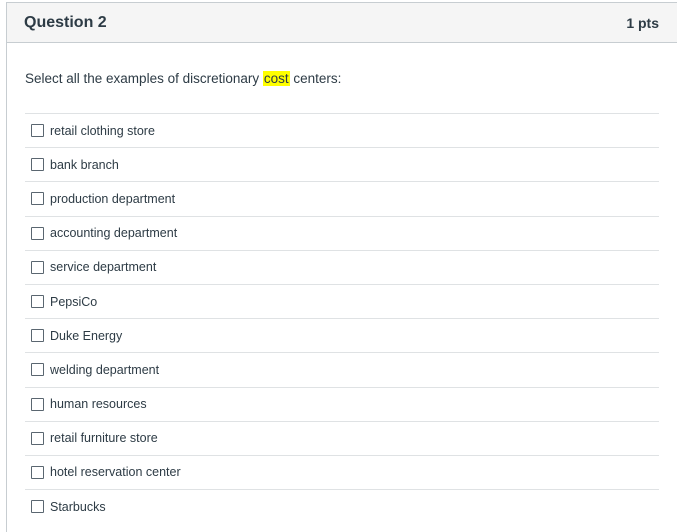 The height and width of the screenshot is (532, 677). Describe the element at coordinates (315, 78) in the screenshot. I see `question-text-after: centers:` at that location.